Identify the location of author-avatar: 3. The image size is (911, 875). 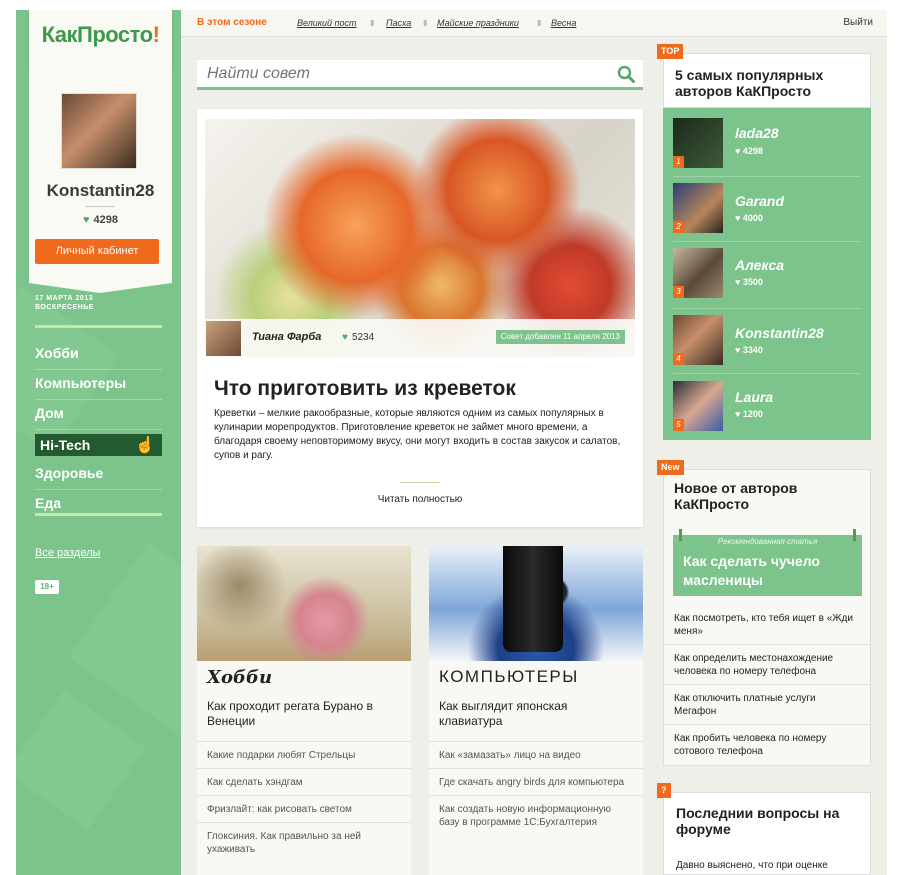
(698, 273).